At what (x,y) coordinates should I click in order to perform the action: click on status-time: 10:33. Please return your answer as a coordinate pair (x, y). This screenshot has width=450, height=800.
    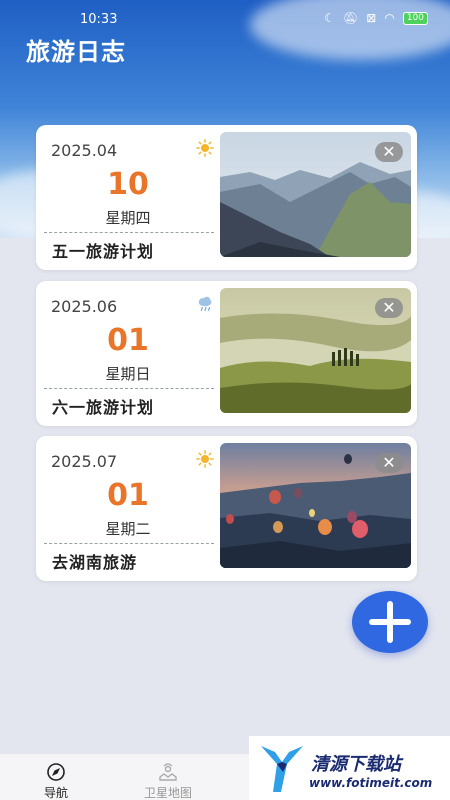
    Looking at the image, I should click on (99, 19).